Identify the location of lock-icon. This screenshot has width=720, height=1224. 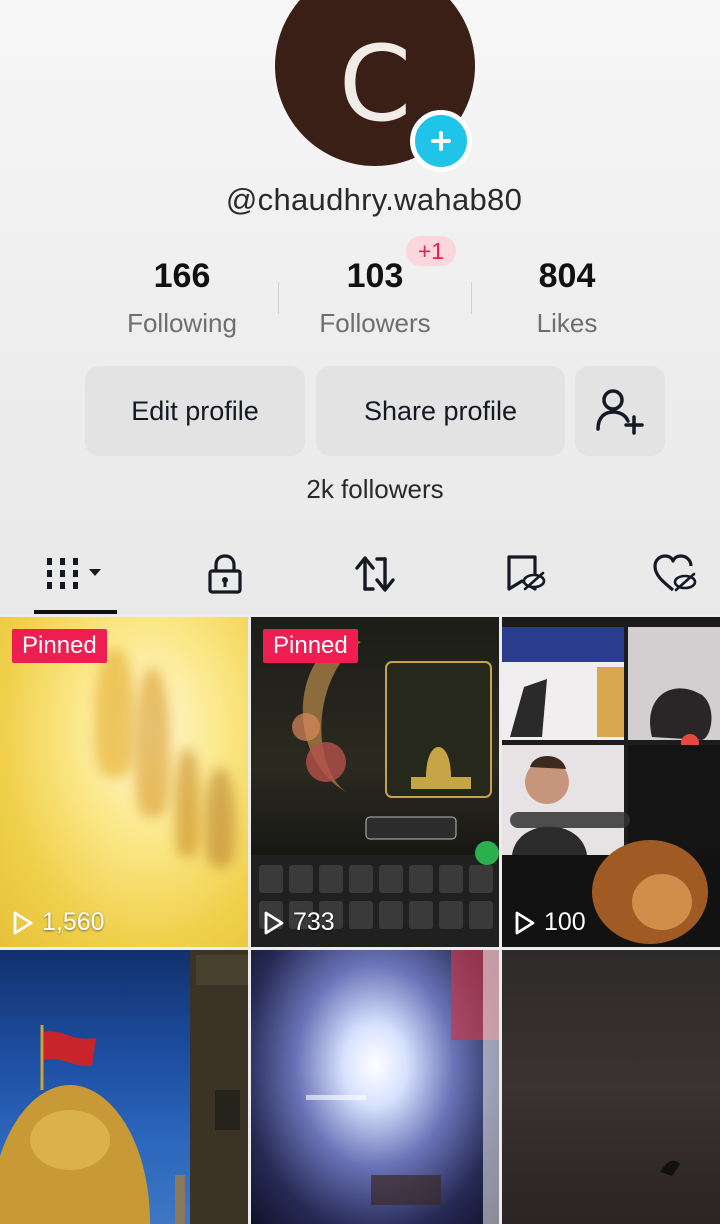
(225, 574).